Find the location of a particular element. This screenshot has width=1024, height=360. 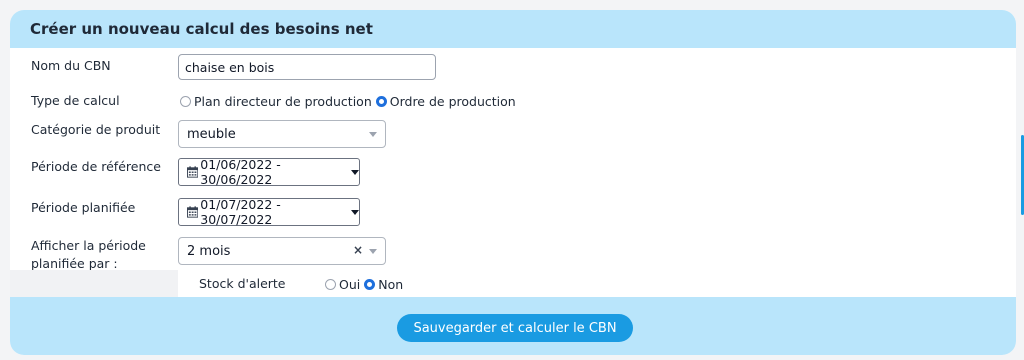

reference-period-picker: 01/06/2022 - 30/06/2022 is located at coordinates (269, 172).